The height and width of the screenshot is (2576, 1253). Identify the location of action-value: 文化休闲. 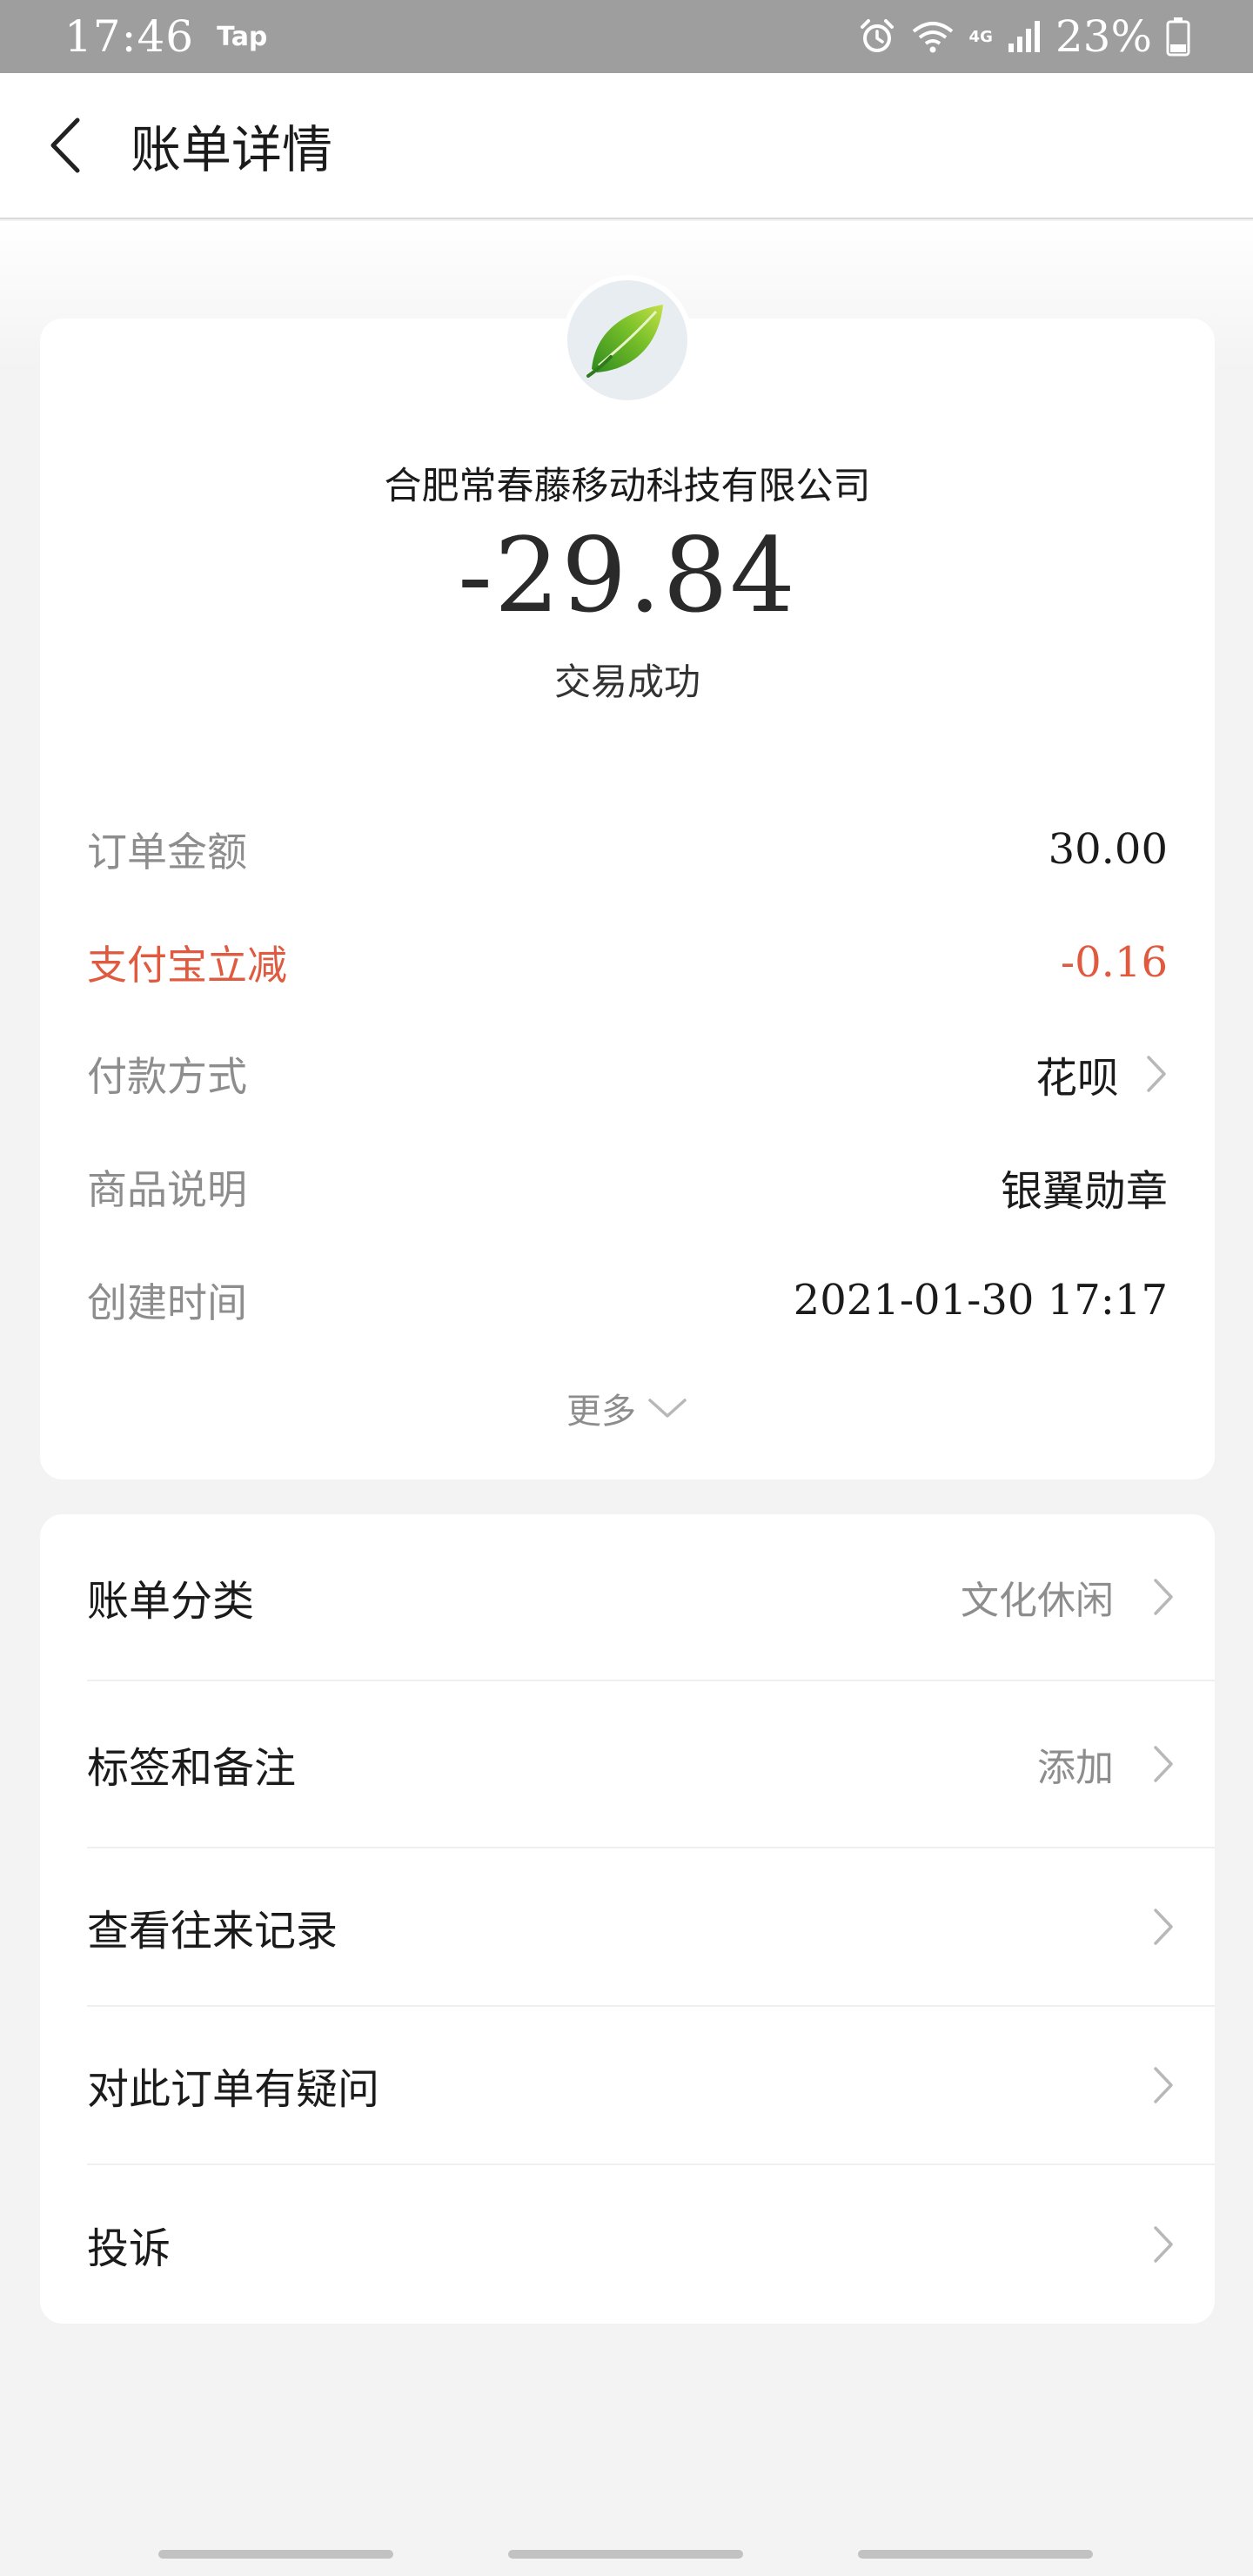
(1037, 1601).